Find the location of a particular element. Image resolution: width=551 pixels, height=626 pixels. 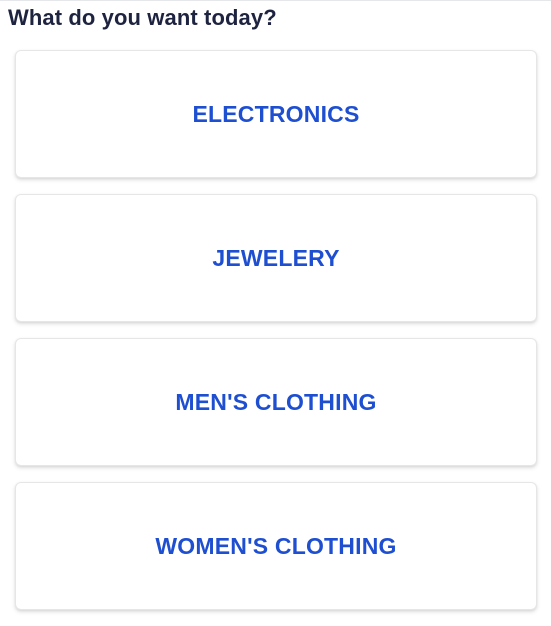

page-title: What do you want today? is located at coordinates (142, 17).